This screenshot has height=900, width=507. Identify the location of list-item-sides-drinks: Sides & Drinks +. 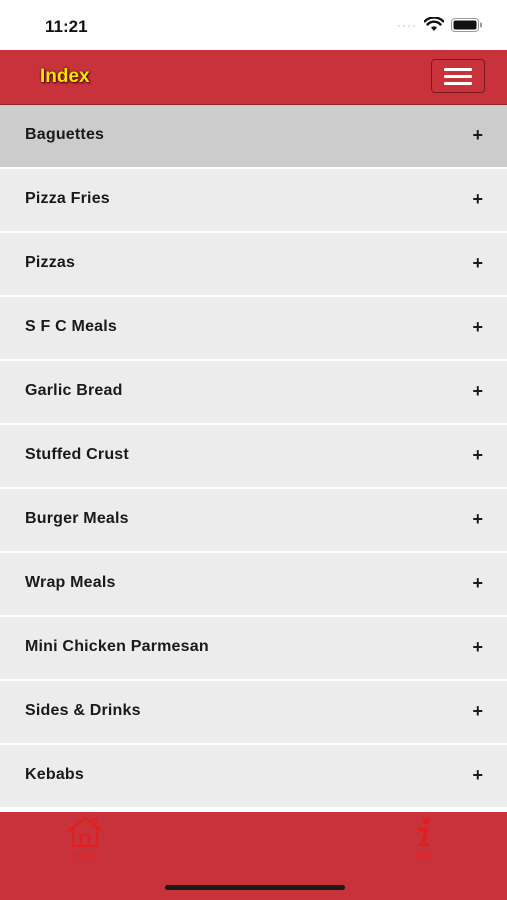
(253, 713).